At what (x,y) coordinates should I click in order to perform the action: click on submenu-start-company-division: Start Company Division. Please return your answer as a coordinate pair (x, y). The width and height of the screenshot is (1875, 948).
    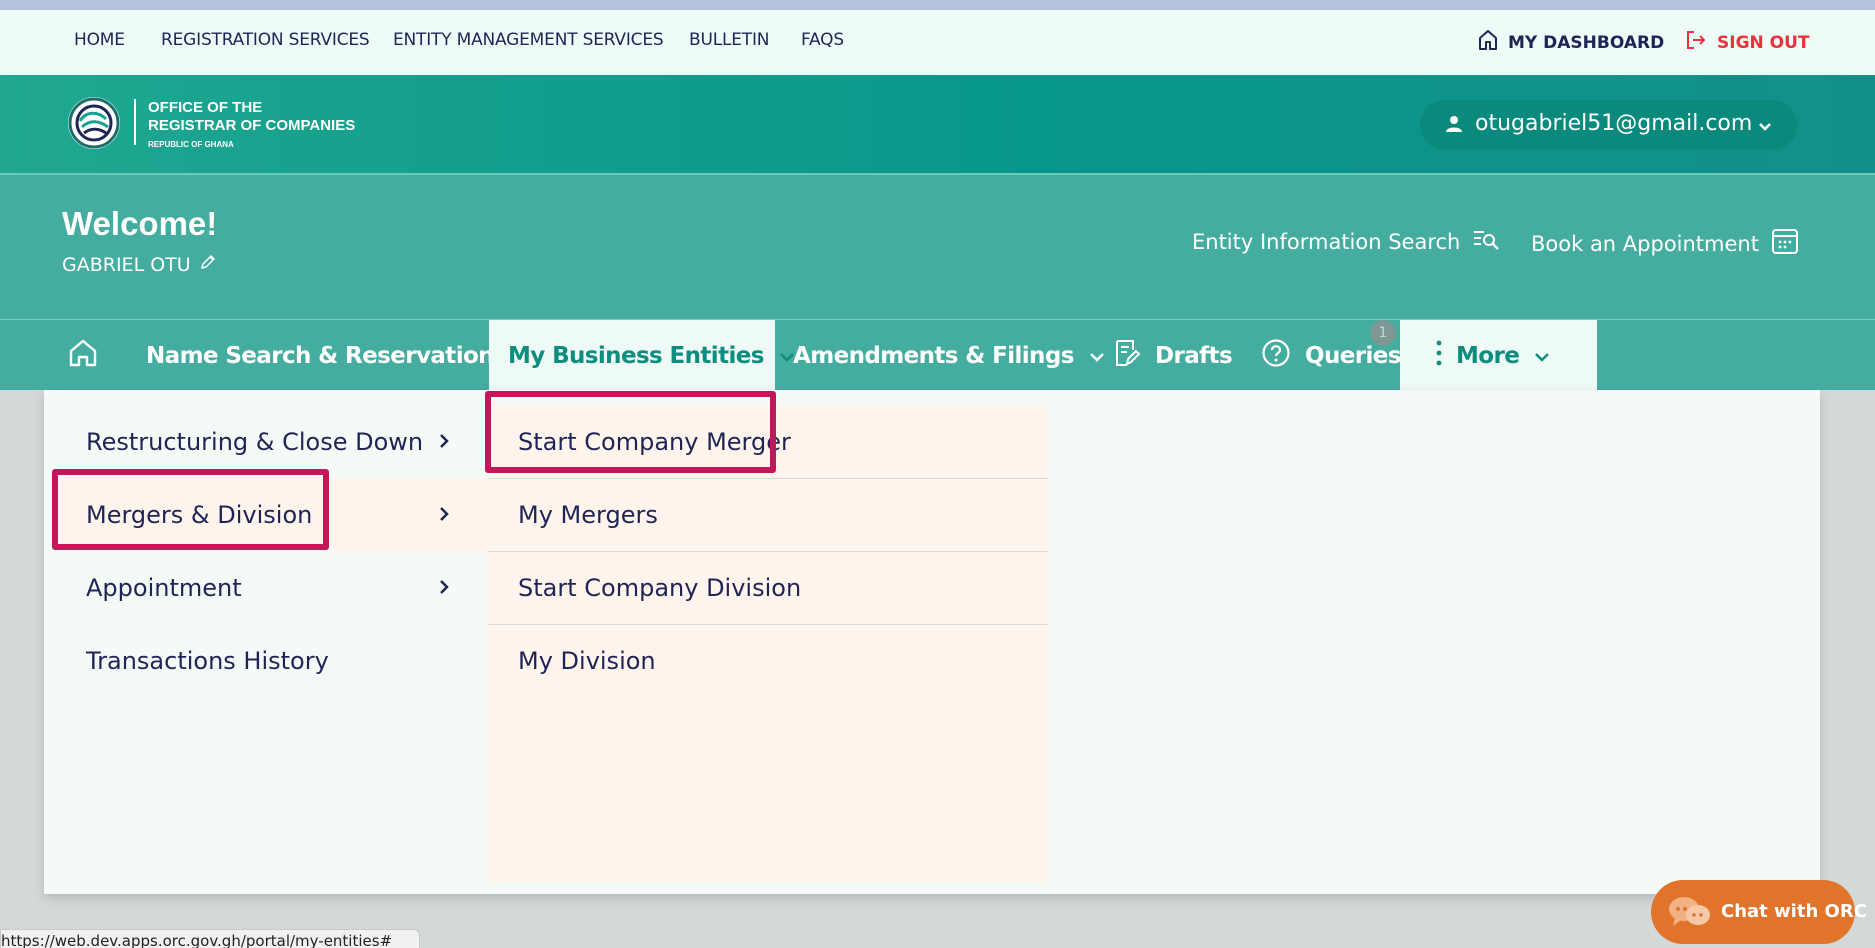
    Looking at the image, I should click on (768, 588).